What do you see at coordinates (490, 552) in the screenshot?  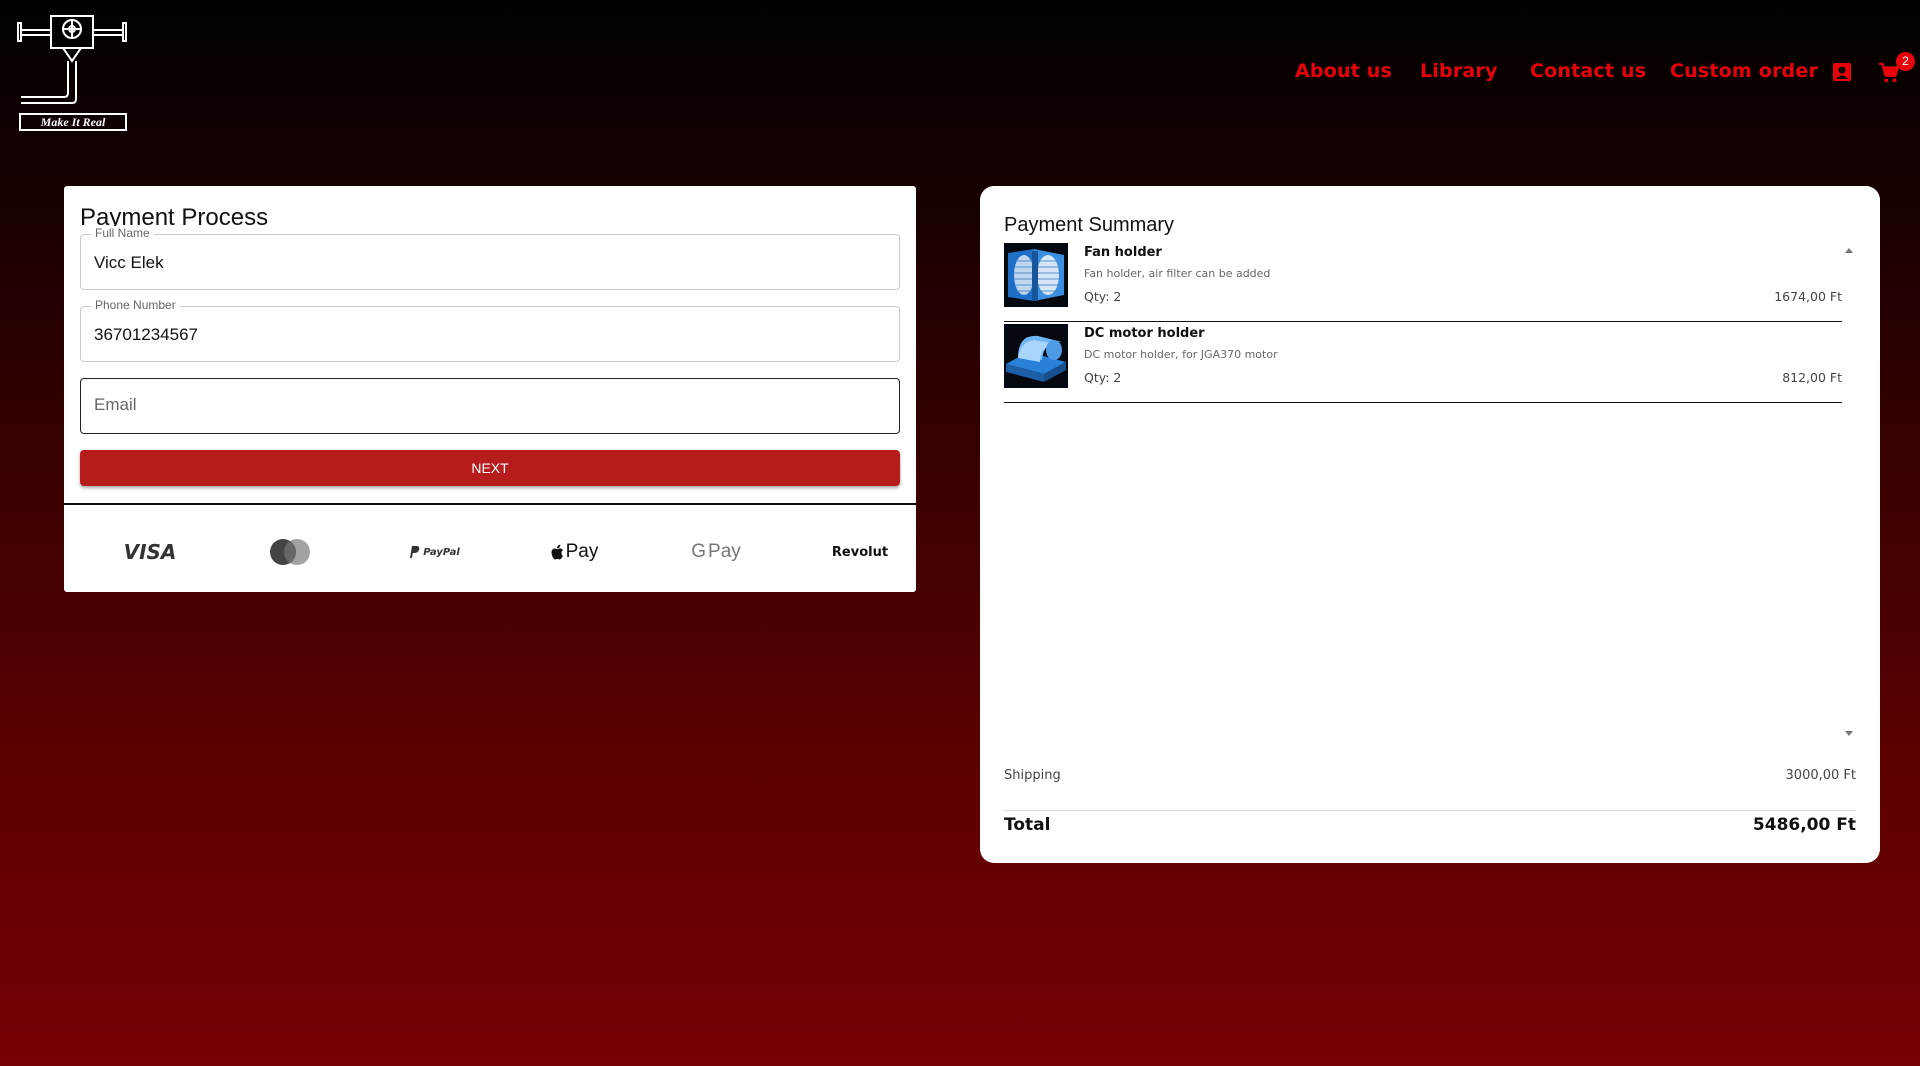 I see `payment-methods: VISA PayPal Pay G Pay Revolut` at bounding box center [490, 552].